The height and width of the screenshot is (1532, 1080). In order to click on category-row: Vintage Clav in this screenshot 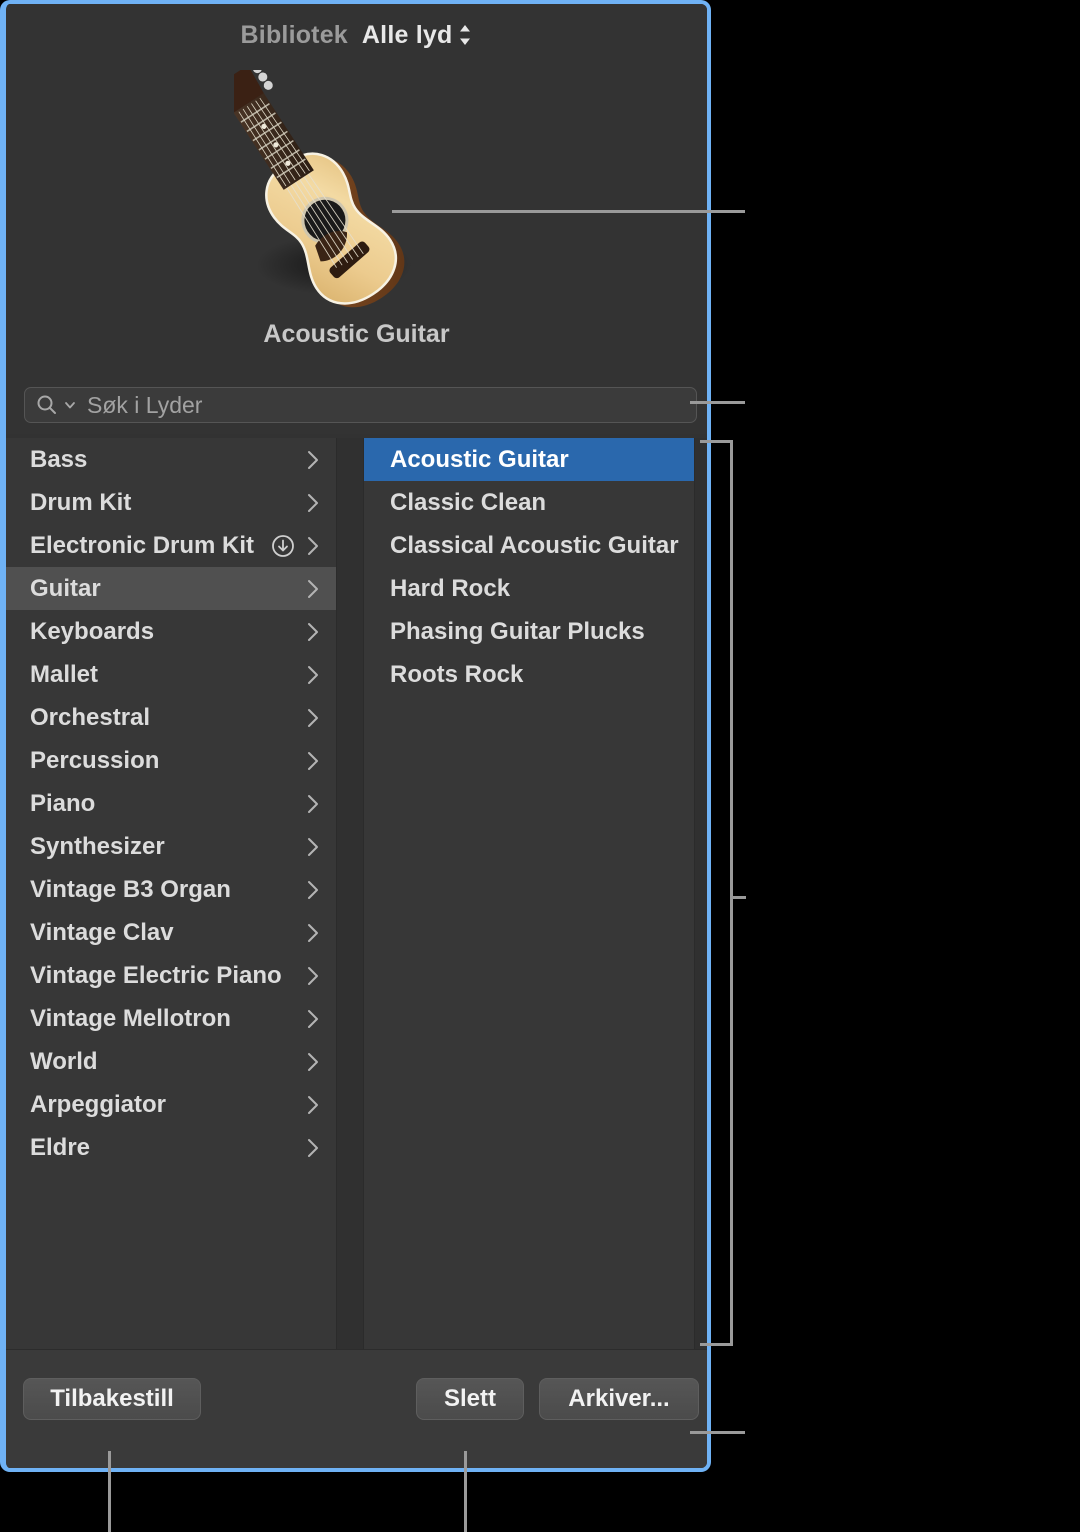, I will do `click(171, 932)`.